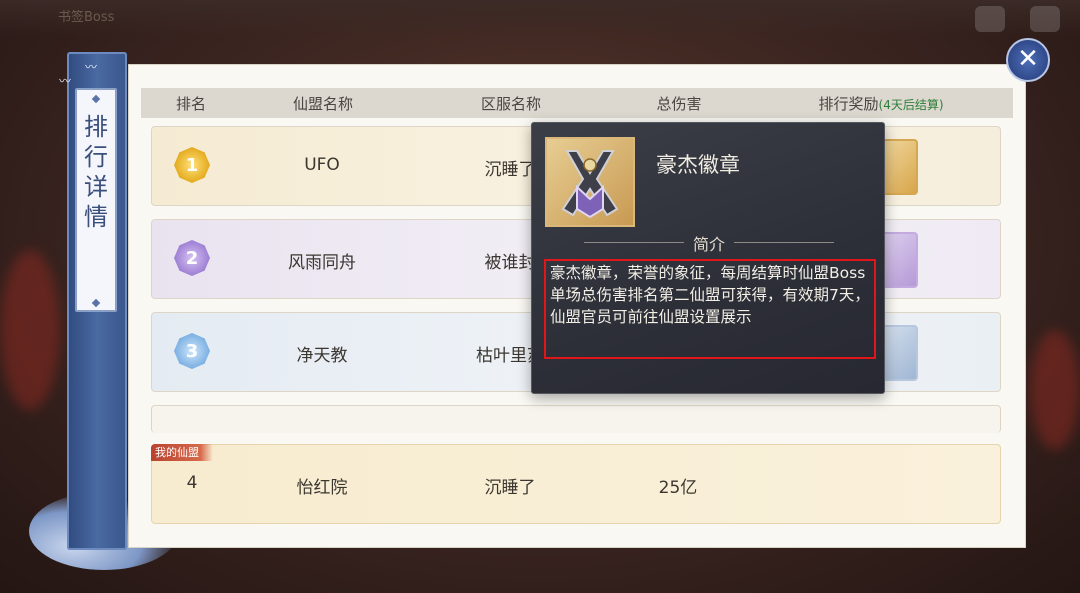 The width and height of the screenshot is (1080, 593). I want to click on badge-artwork, so click(590, 184).